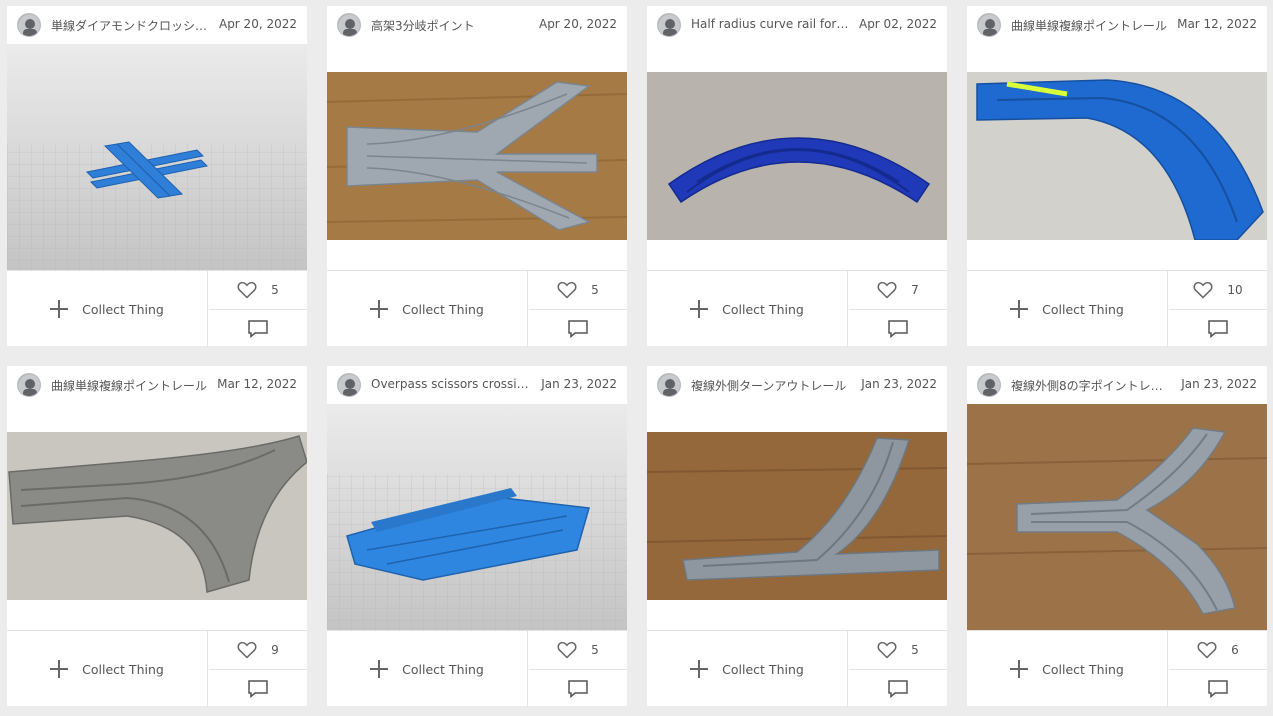  I want to click on card-header: 複線外側ターンアウトレール Jan 23, 2022, so click(797, 385).